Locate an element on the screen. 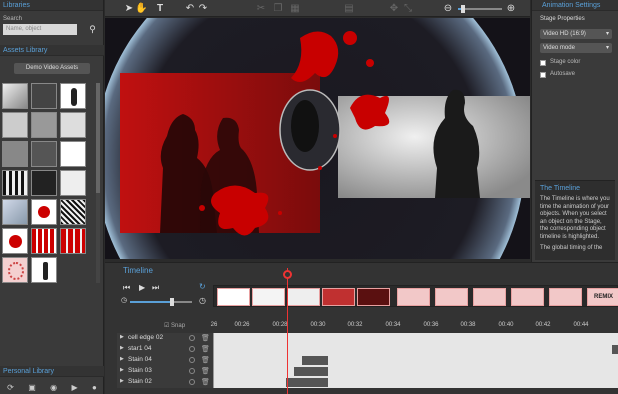 The width and height of the screenshot is (618, 394). timeline-row: ▶ Stain 02 🗑 is located at coordinates (367, 382).